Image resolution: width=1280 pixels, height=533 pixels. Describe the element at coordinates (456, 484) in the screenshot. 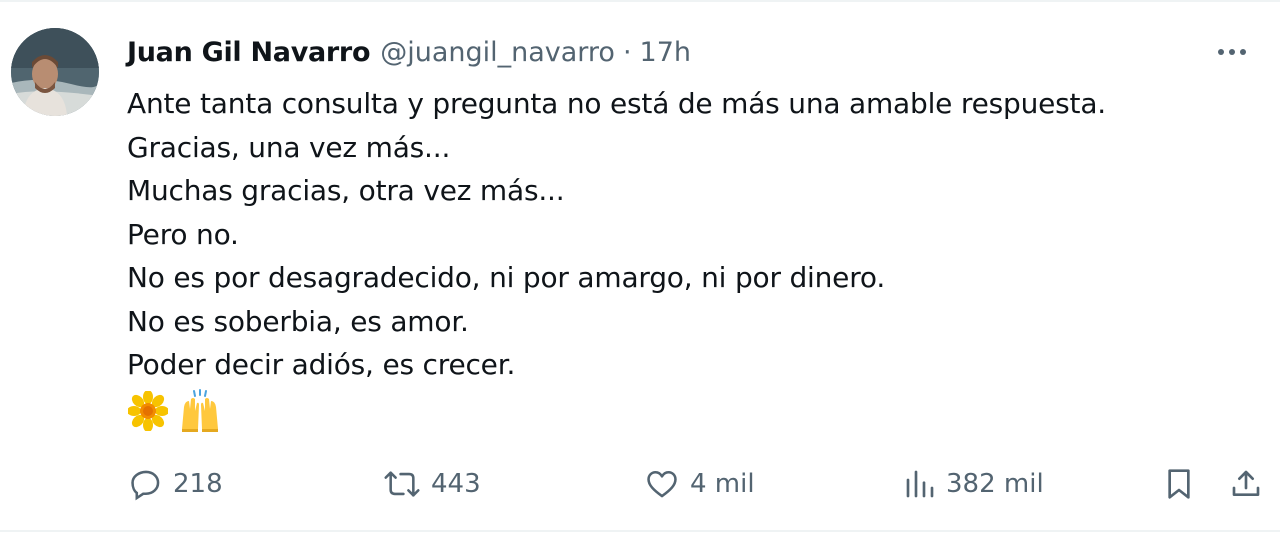

I see `repost-count: 443` at that location.